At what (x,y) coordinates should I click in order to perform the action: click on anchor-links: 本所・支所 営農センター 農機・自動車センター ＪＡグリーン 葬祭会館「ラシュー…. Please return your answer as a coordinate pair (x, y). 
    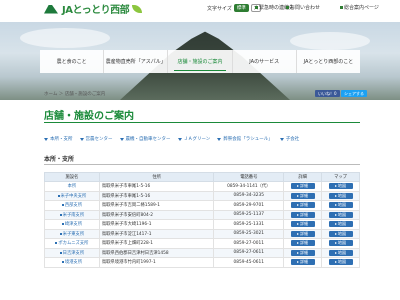
    Looking at the image, I should click on (202, 139).